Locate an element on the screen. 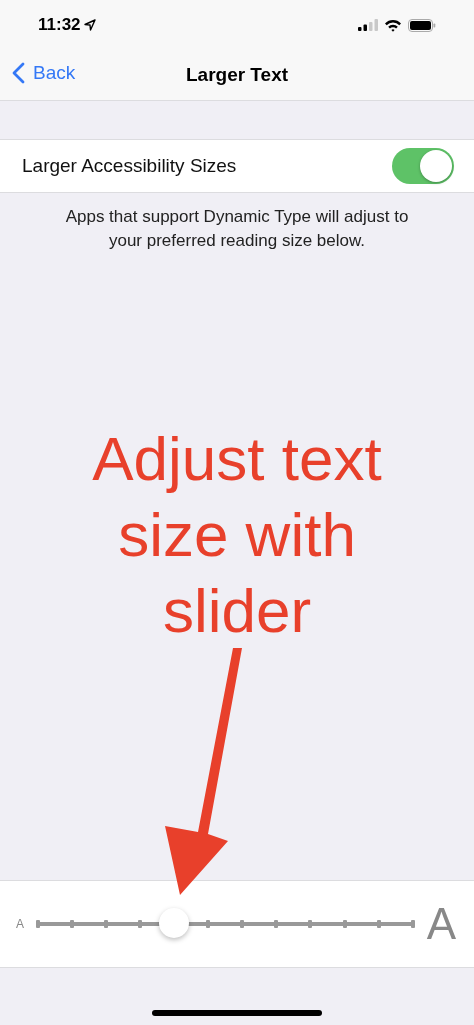  wifi-icon is located at coordinates (393, 25).